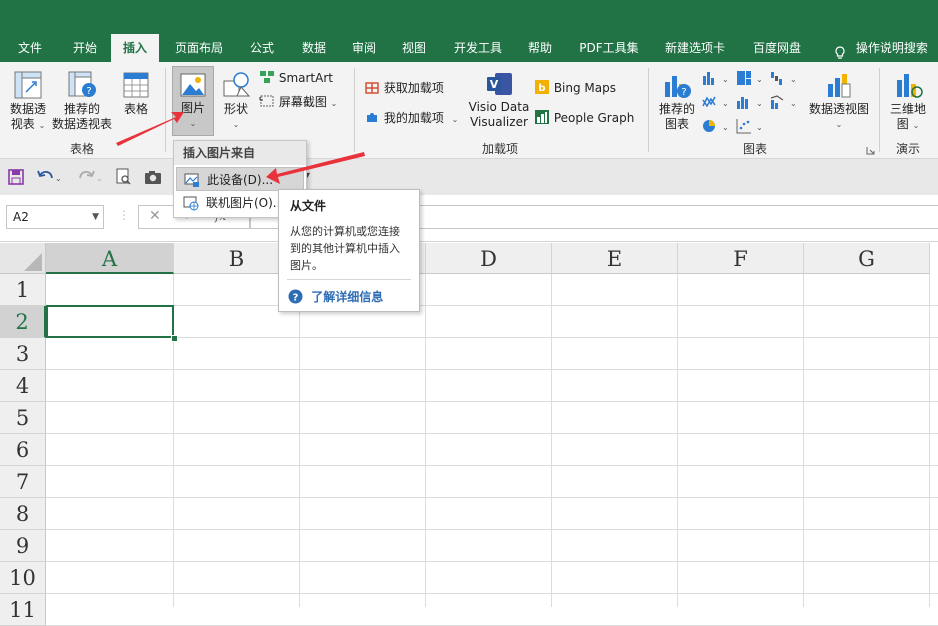 This screenshot has height=626, width=938. What do you see at coordinates (81, 109) in the screenshot?
I see `recommended-pivottables-label-1: 推荐的` at bounding box center [81, 109].